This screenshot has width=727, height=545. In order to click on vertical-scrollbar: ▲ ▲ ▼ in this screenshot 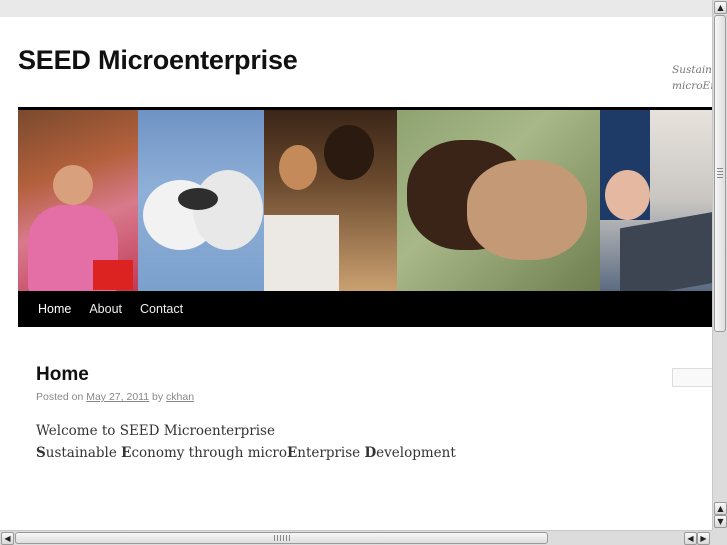, I will do `click(719, 265)`.